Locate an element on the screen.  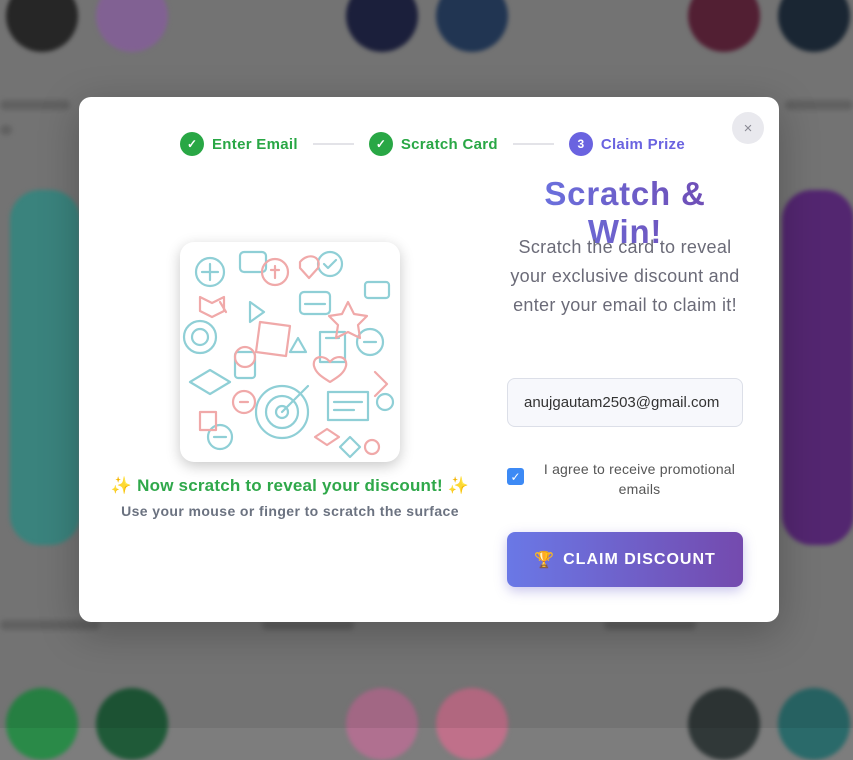
email-field is located at coordinates (625, 402).